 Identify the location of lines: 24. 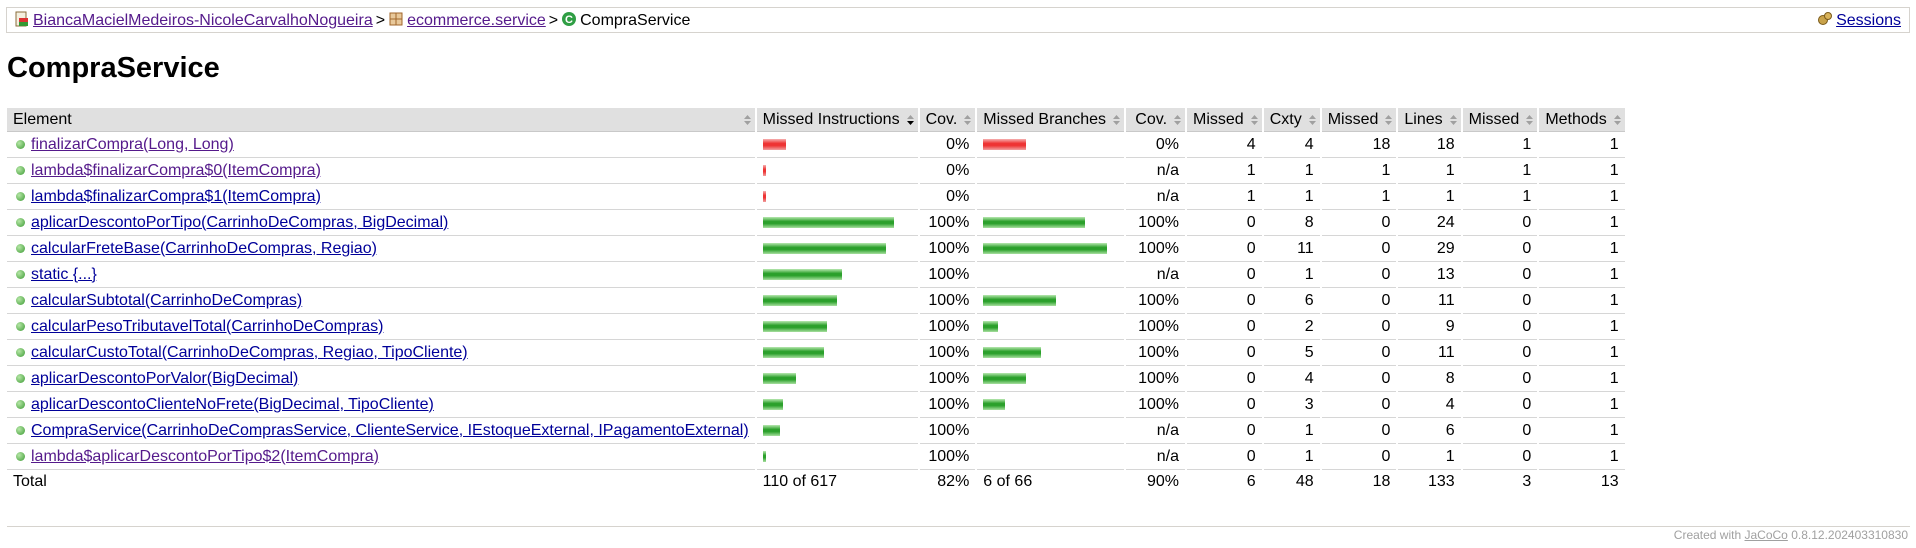
(1430, 222).